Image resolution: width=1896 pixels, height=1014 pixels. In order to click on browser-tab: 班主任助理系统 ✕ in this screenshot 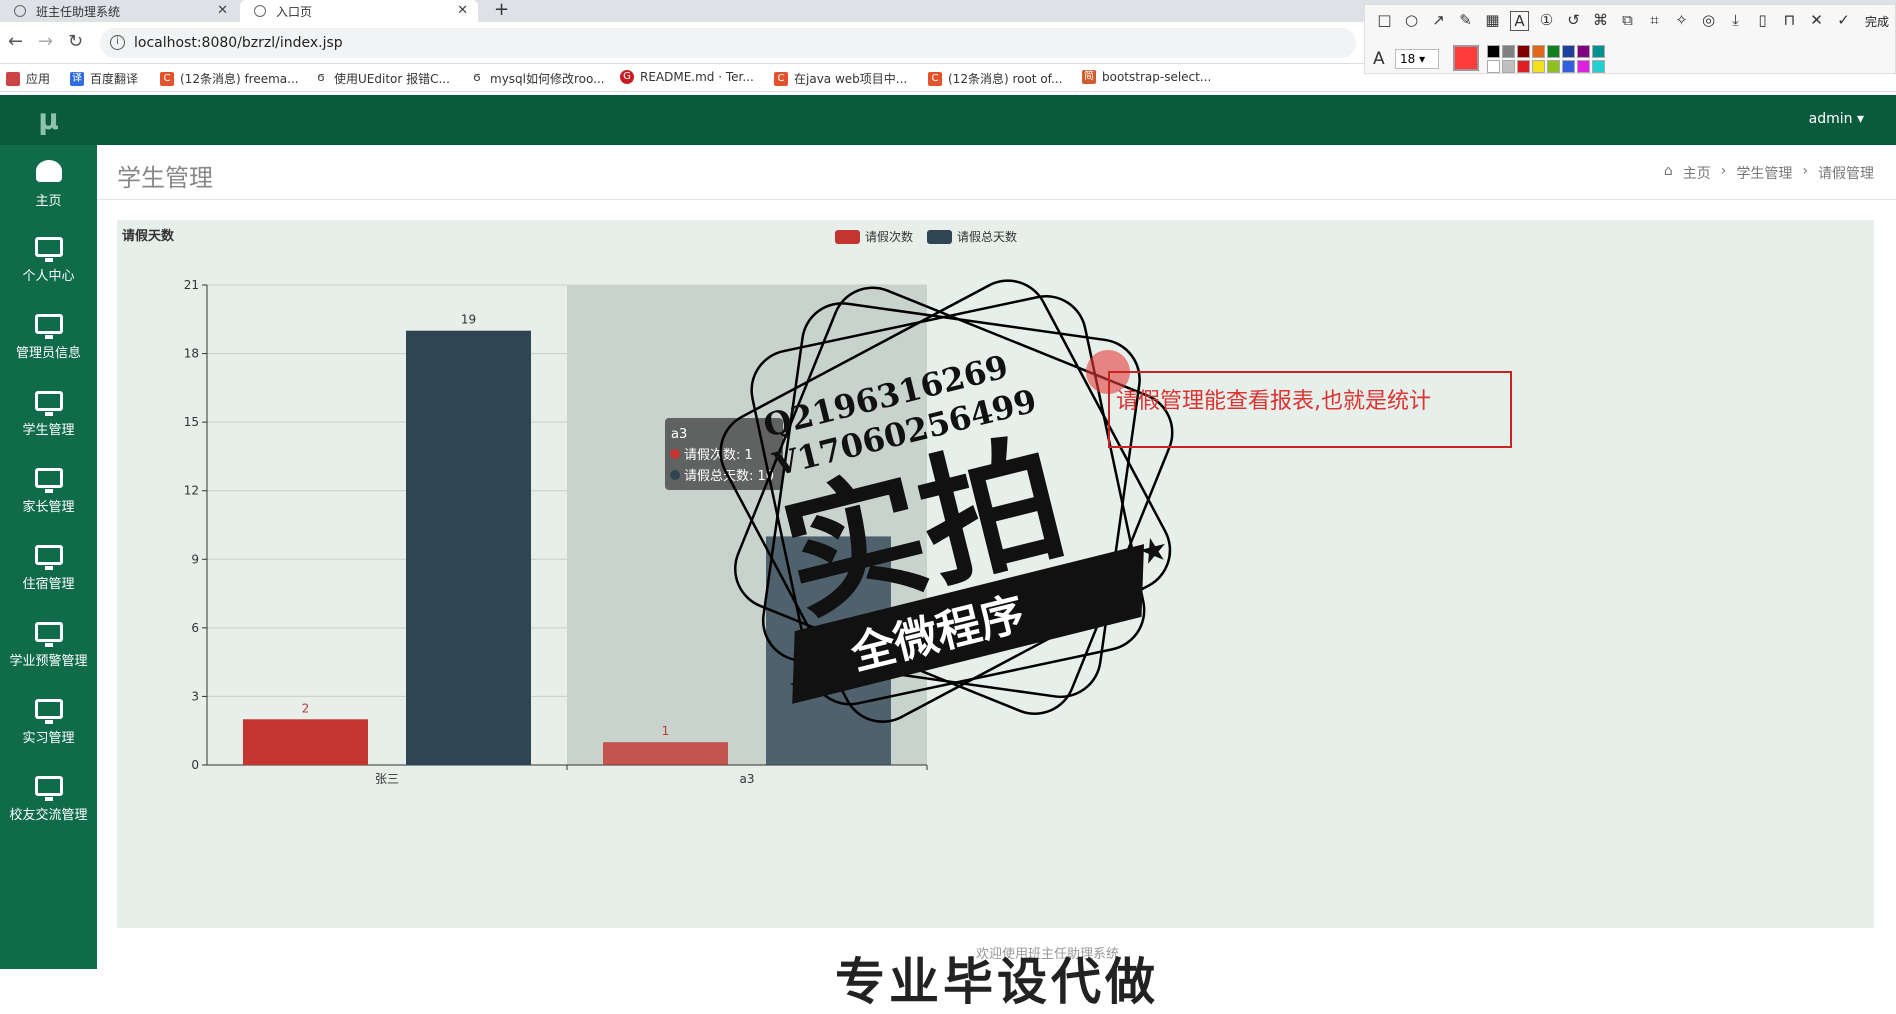, I will do `click(119, 11)`.